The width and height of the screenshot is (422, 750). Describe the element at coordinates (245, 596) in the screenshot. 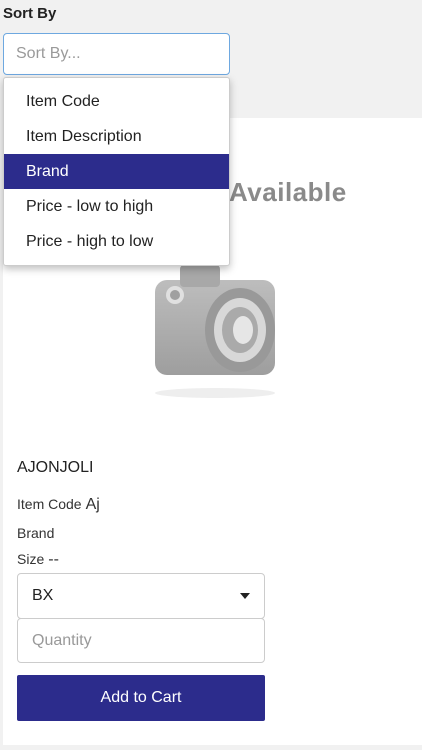

I see `chevron-down-icon` at that location.